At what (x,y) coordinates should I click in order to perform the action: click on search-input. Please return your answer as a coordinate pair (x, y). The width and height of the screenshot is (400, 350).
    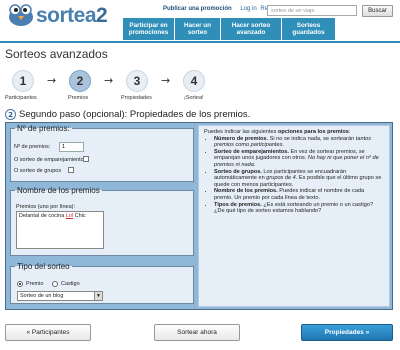
    Looking at the image, I should click on (312, 10).